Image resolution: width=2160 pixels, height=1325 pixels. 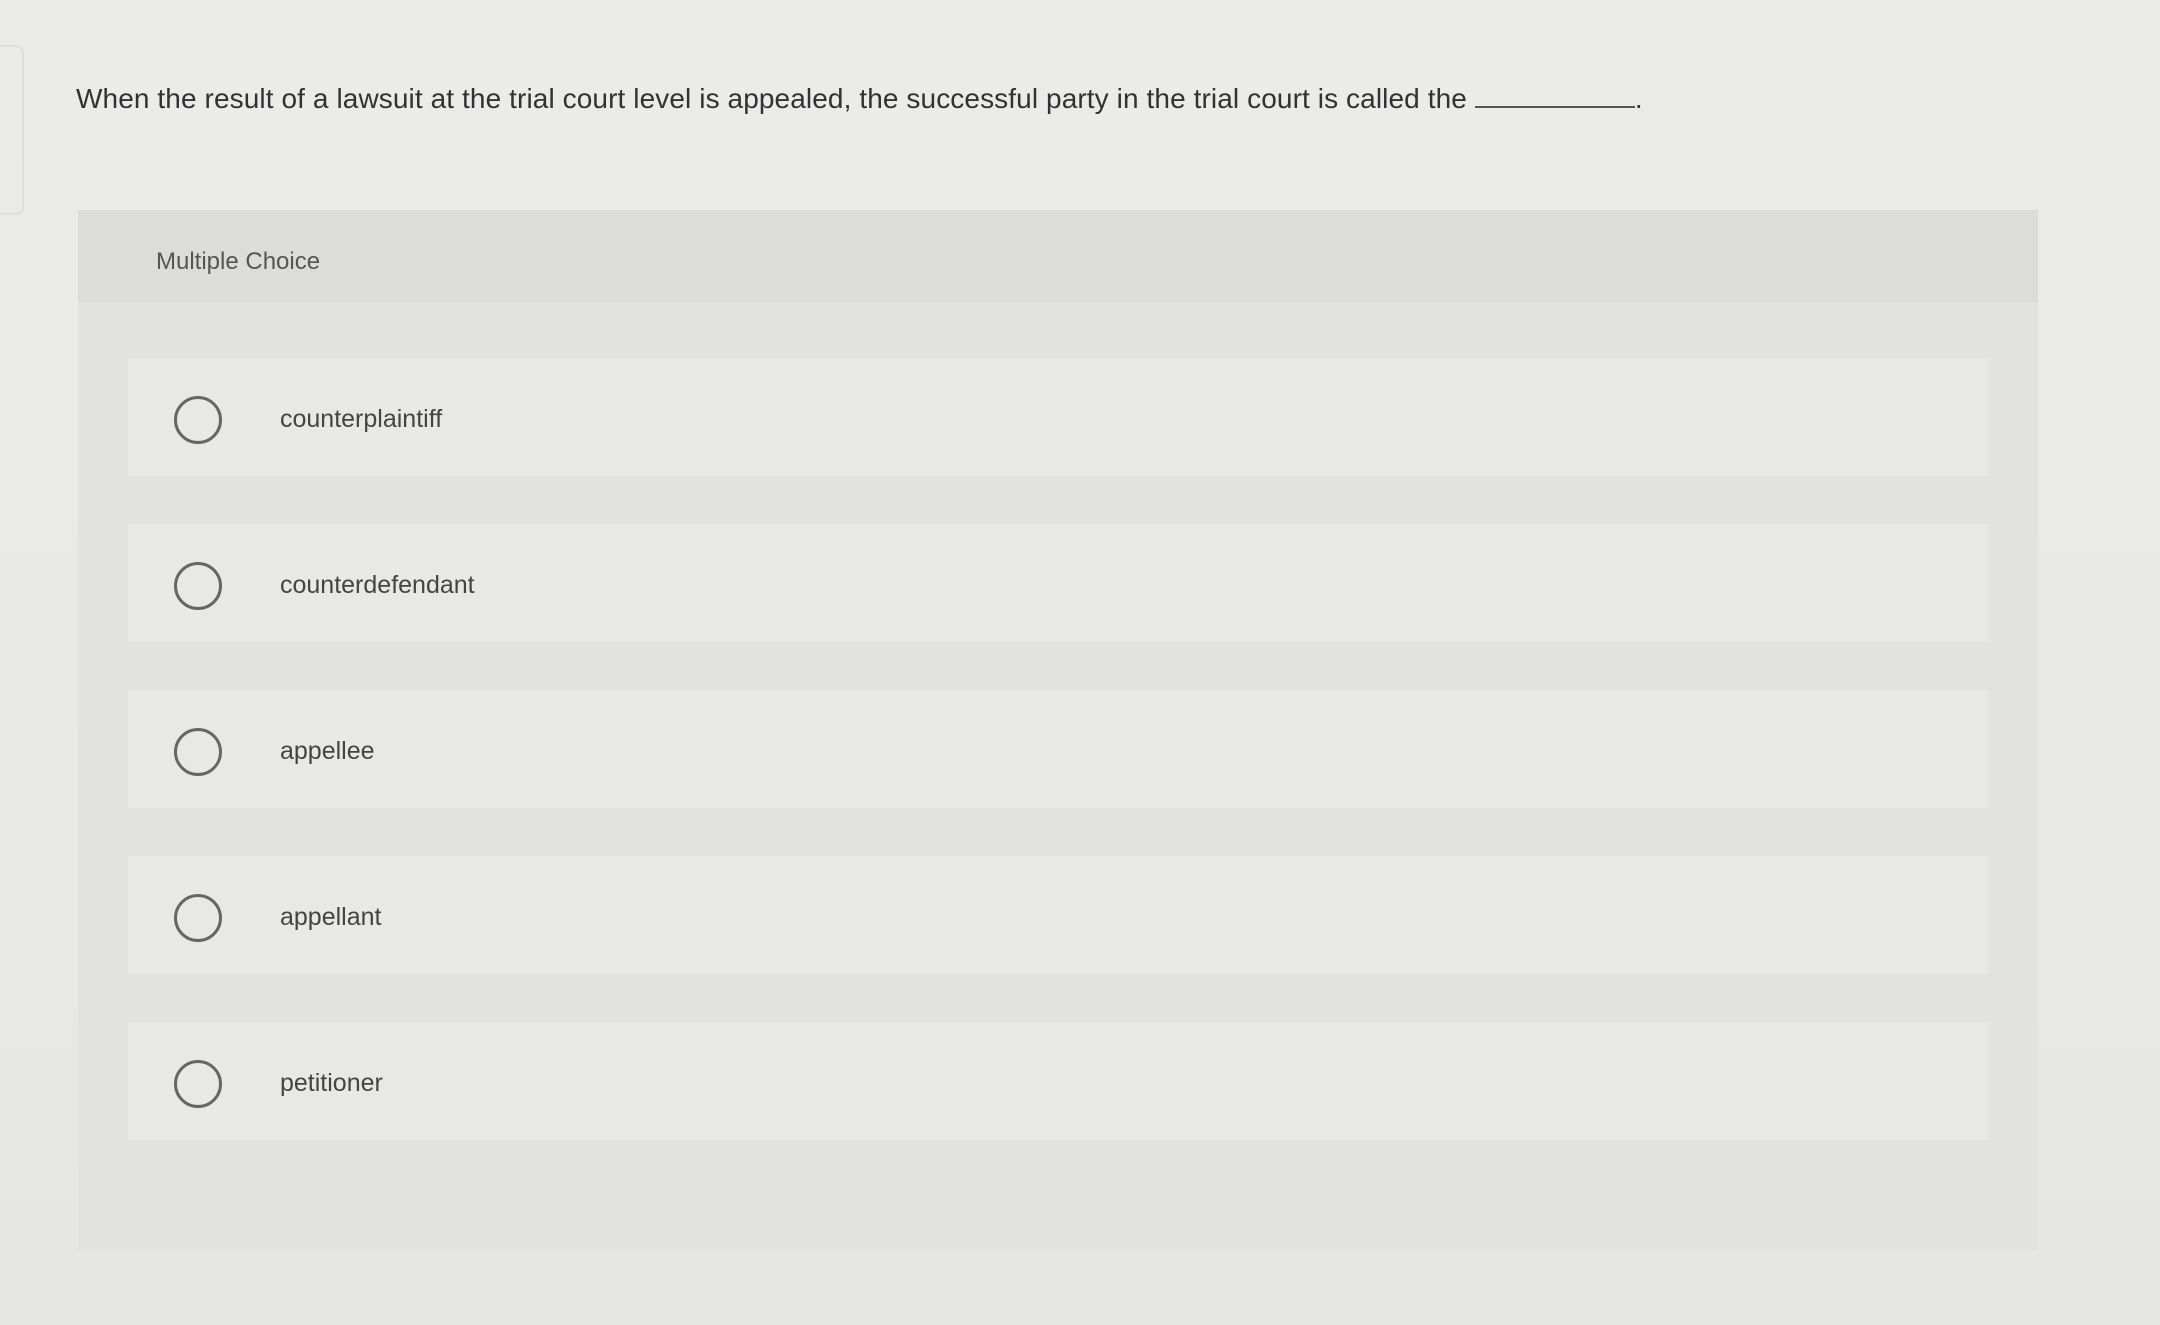 What do you see at coordinates (1058, 256) in the screenshot?
I see `multiple-choice-header: Multiple Choice` at bounding box center [1058, 256].